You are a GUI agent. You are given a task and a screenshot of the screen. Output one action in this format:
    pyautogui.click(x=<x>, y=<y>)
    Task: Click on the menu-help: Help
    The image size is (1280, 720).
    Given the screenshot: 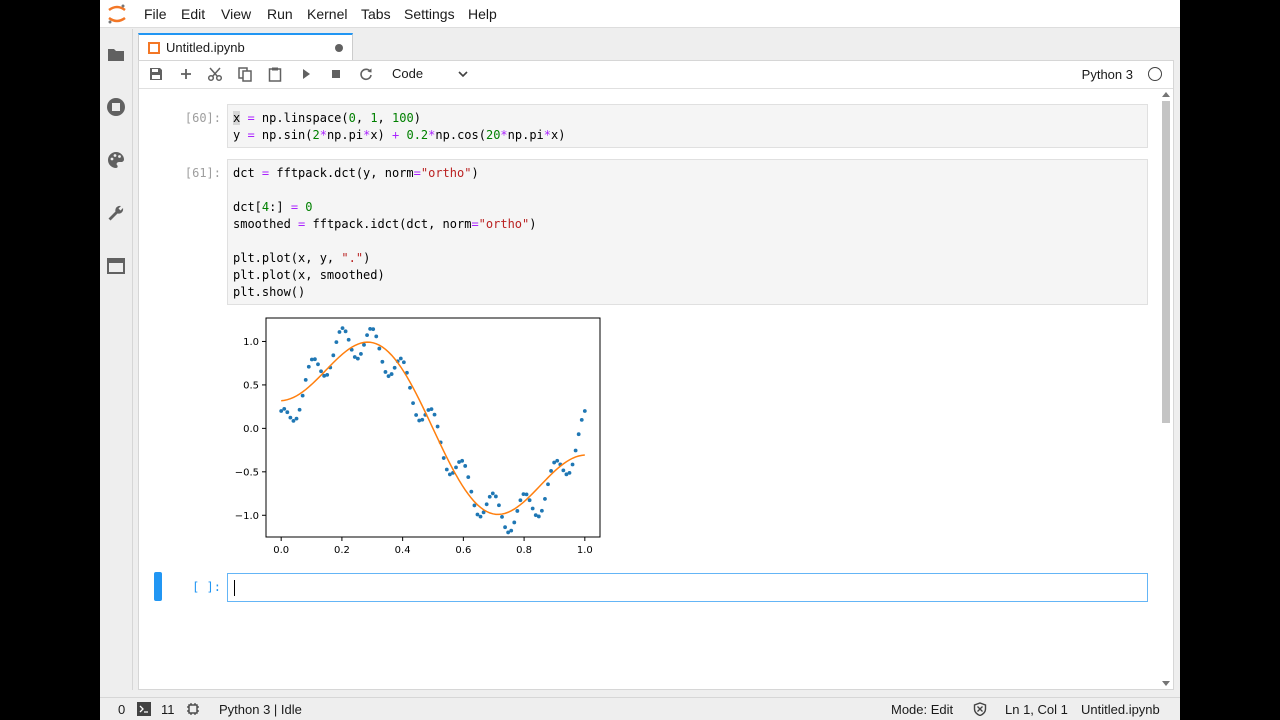 What is the action you would take?
    pyautogui.click(x=482, y=14)
    